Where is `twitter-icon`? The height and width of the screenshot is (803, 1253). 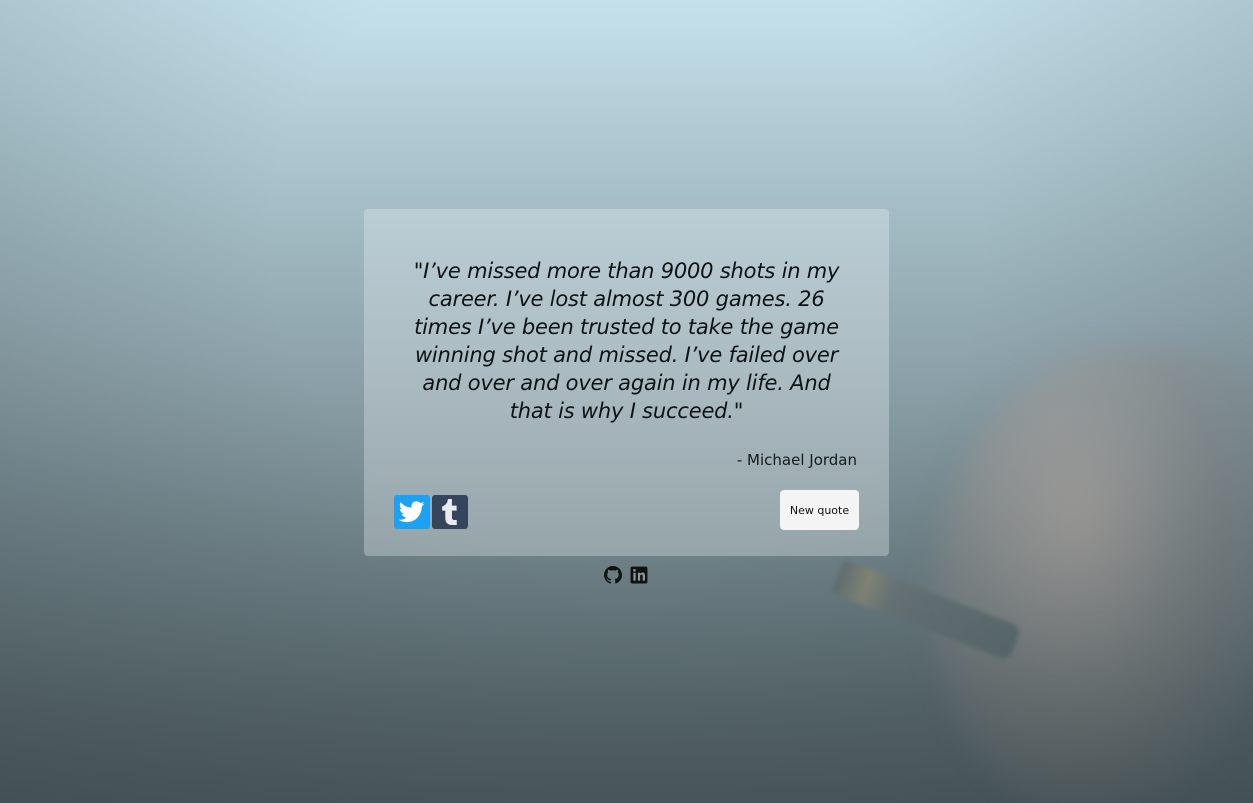
twitter-icon is located at coordinates (412, 512).